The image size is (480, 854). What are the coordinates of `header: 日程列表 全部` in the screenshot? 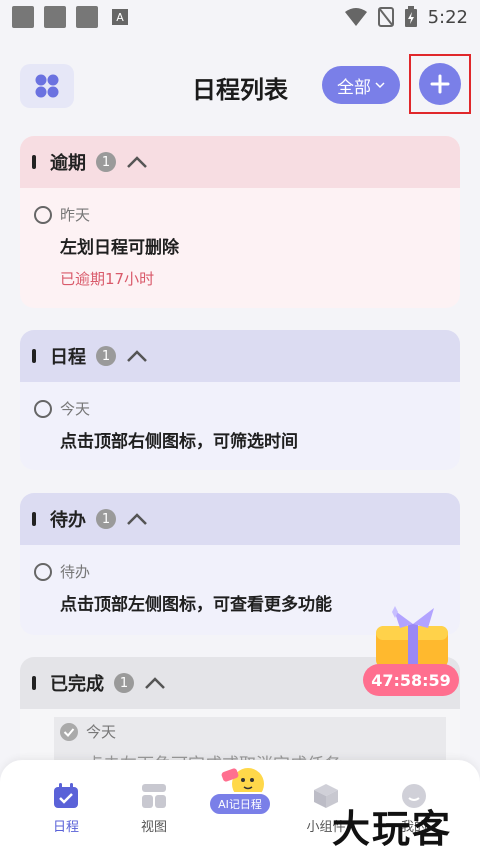 It's located at (240, 84).